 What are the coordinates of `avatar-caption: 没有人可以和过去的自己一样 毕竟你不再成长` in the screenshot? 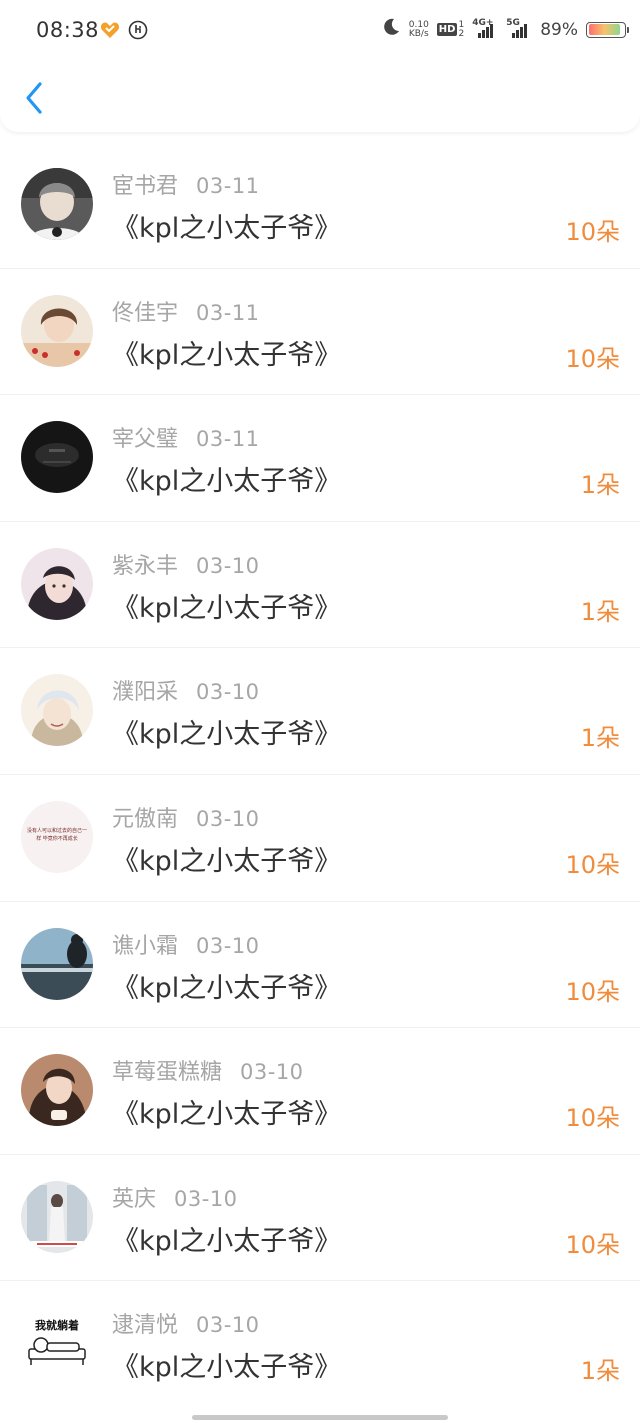 It's located at (57, 834).